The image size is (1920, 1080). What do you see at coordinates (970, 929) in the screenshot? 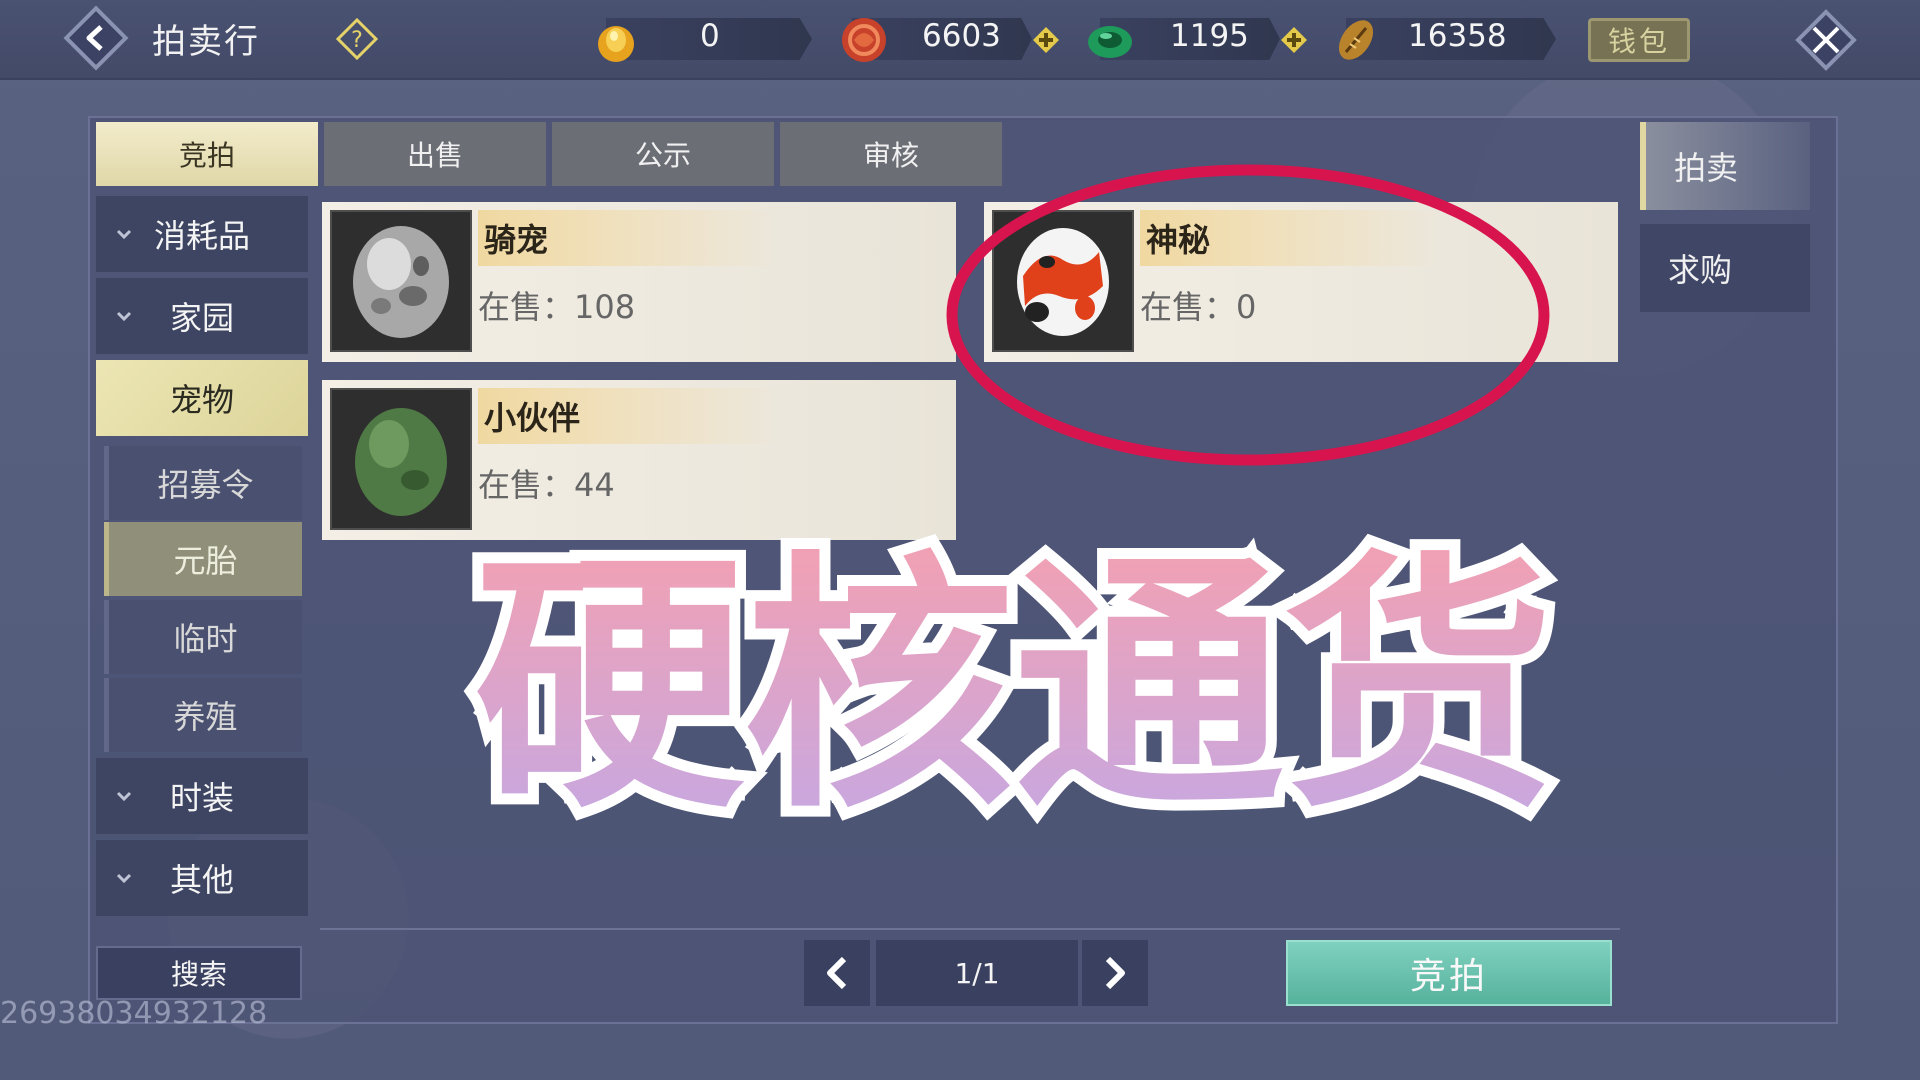
I see `divider` at bounding box center [970, 929].